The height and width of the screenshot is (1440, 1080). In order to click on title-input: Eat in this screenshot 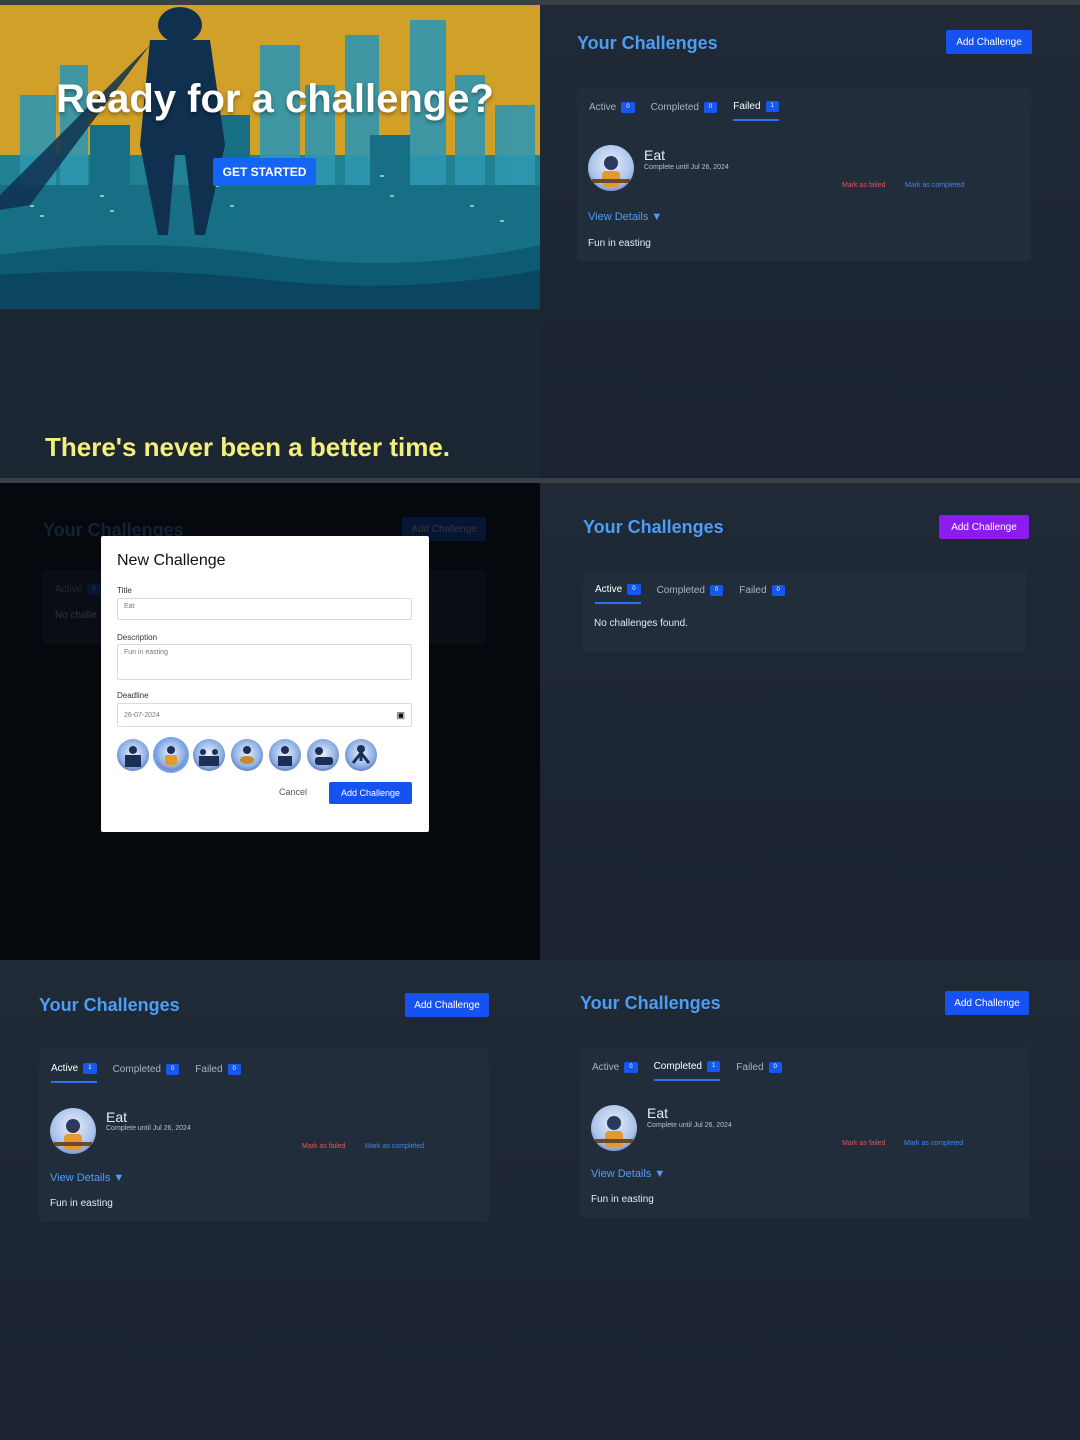, I will do `click(264, 609)`.